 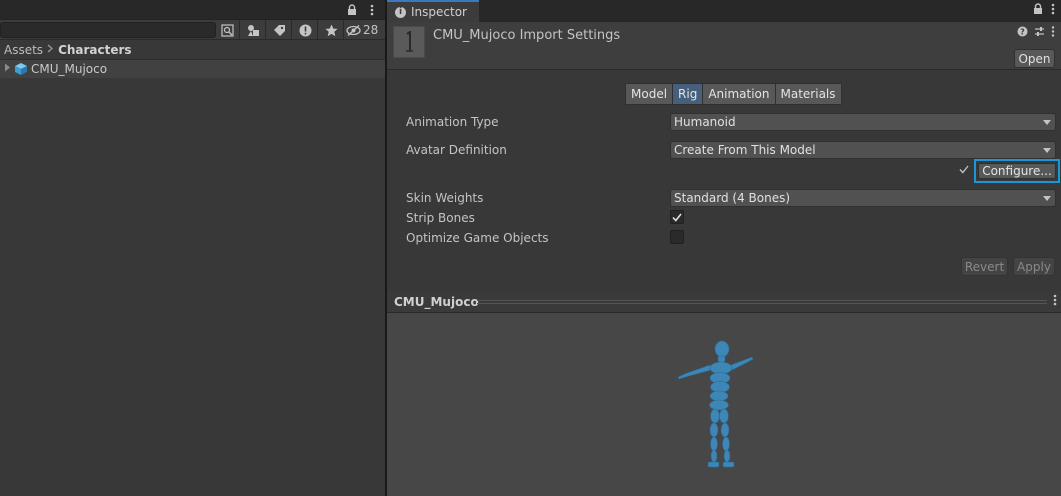 I want to click on humanoid-figure, so click(x=715, y=404).